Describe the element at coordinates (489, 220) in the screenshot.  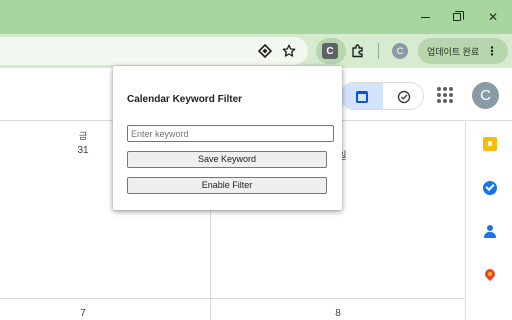
I see `side-panel` at that location.